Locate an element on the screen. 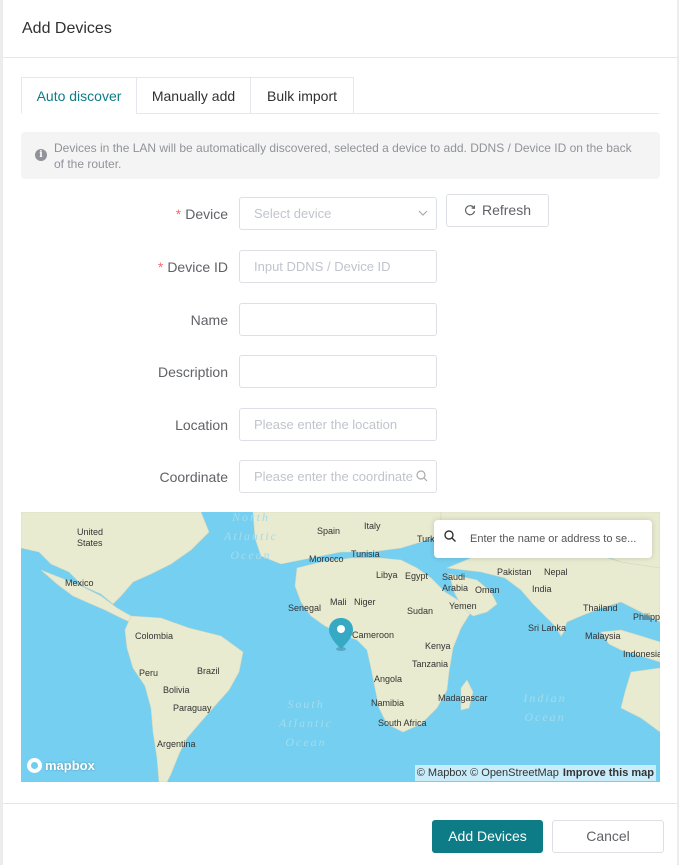  device-select: Select device is located at coordinates (338, 213).